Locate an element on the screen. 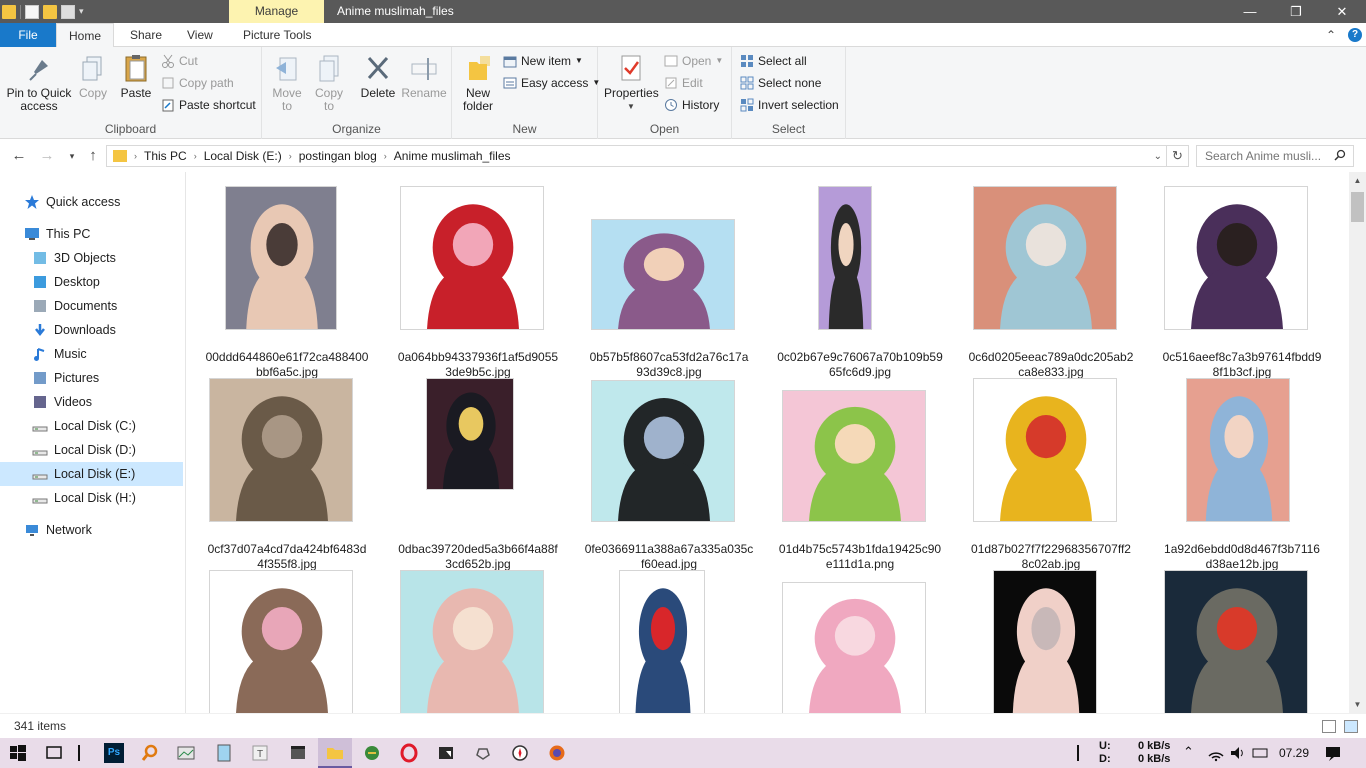  refresh-icon: ↻ is located at coordinates (1178, 156).